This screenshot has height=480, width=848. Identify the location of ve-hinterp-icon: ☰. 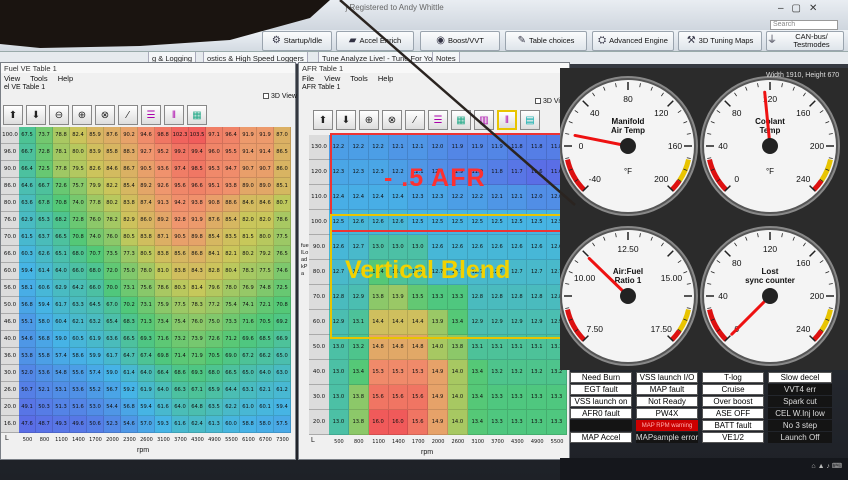
(151, 115).